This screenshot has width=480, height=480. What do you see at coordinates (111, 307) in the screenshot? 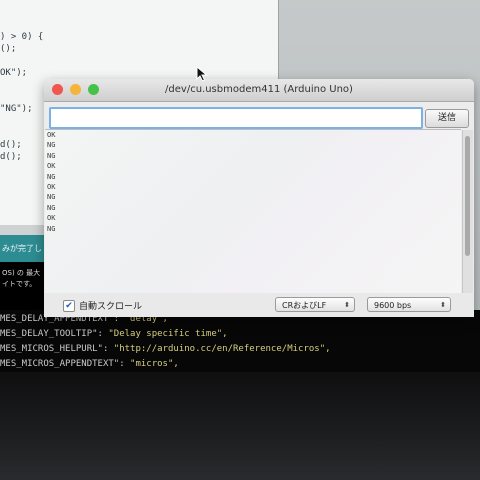
I see `autoscroll-label: 自動スクロール` at bounding box center [111, 307].